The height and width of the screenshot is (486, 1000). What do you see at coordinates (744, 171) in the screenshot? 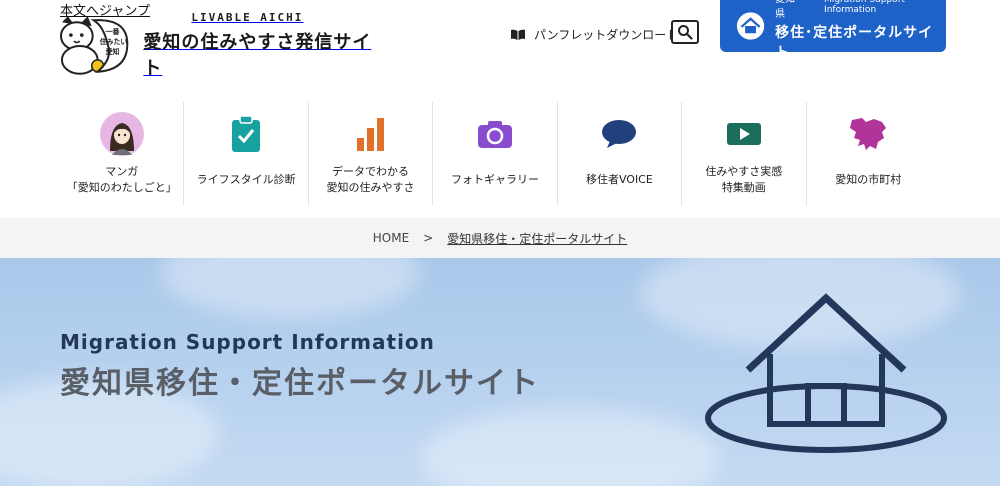
I see `nav-label-line: 住みやすさ実感` at bounding box center [744, 171].